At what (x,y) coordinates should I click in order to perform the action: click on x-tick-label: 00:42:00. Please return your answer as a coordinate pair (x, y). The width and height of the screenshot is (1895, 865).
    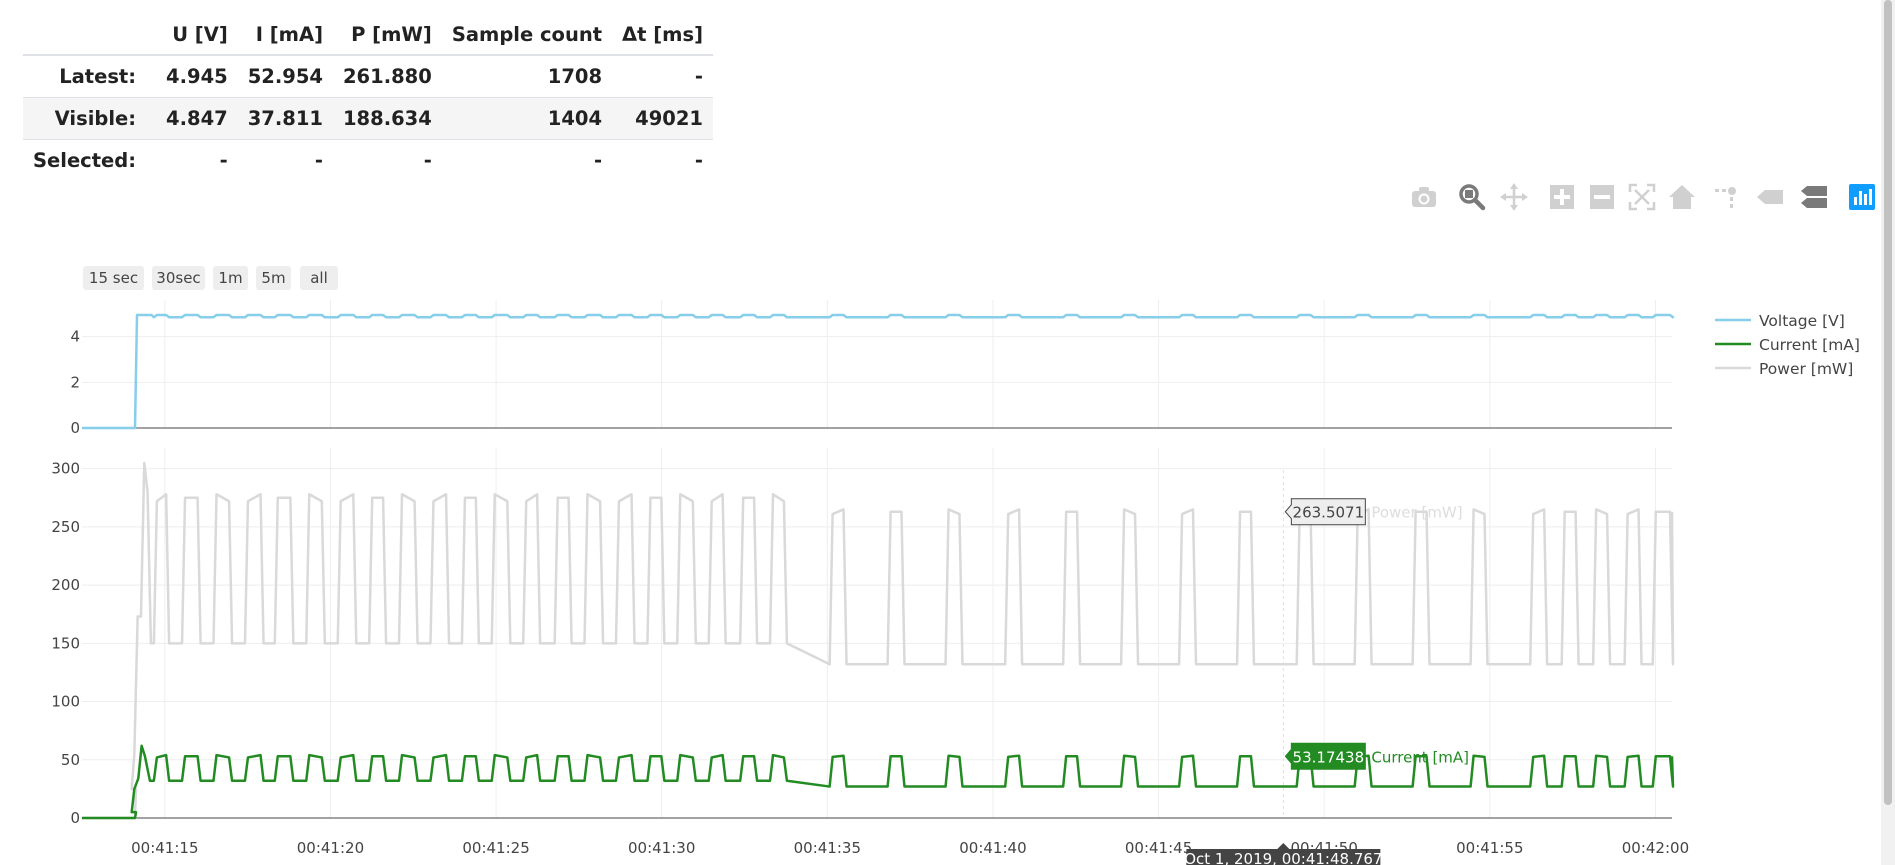
    Looking at the image, I should click on (1655, 848).